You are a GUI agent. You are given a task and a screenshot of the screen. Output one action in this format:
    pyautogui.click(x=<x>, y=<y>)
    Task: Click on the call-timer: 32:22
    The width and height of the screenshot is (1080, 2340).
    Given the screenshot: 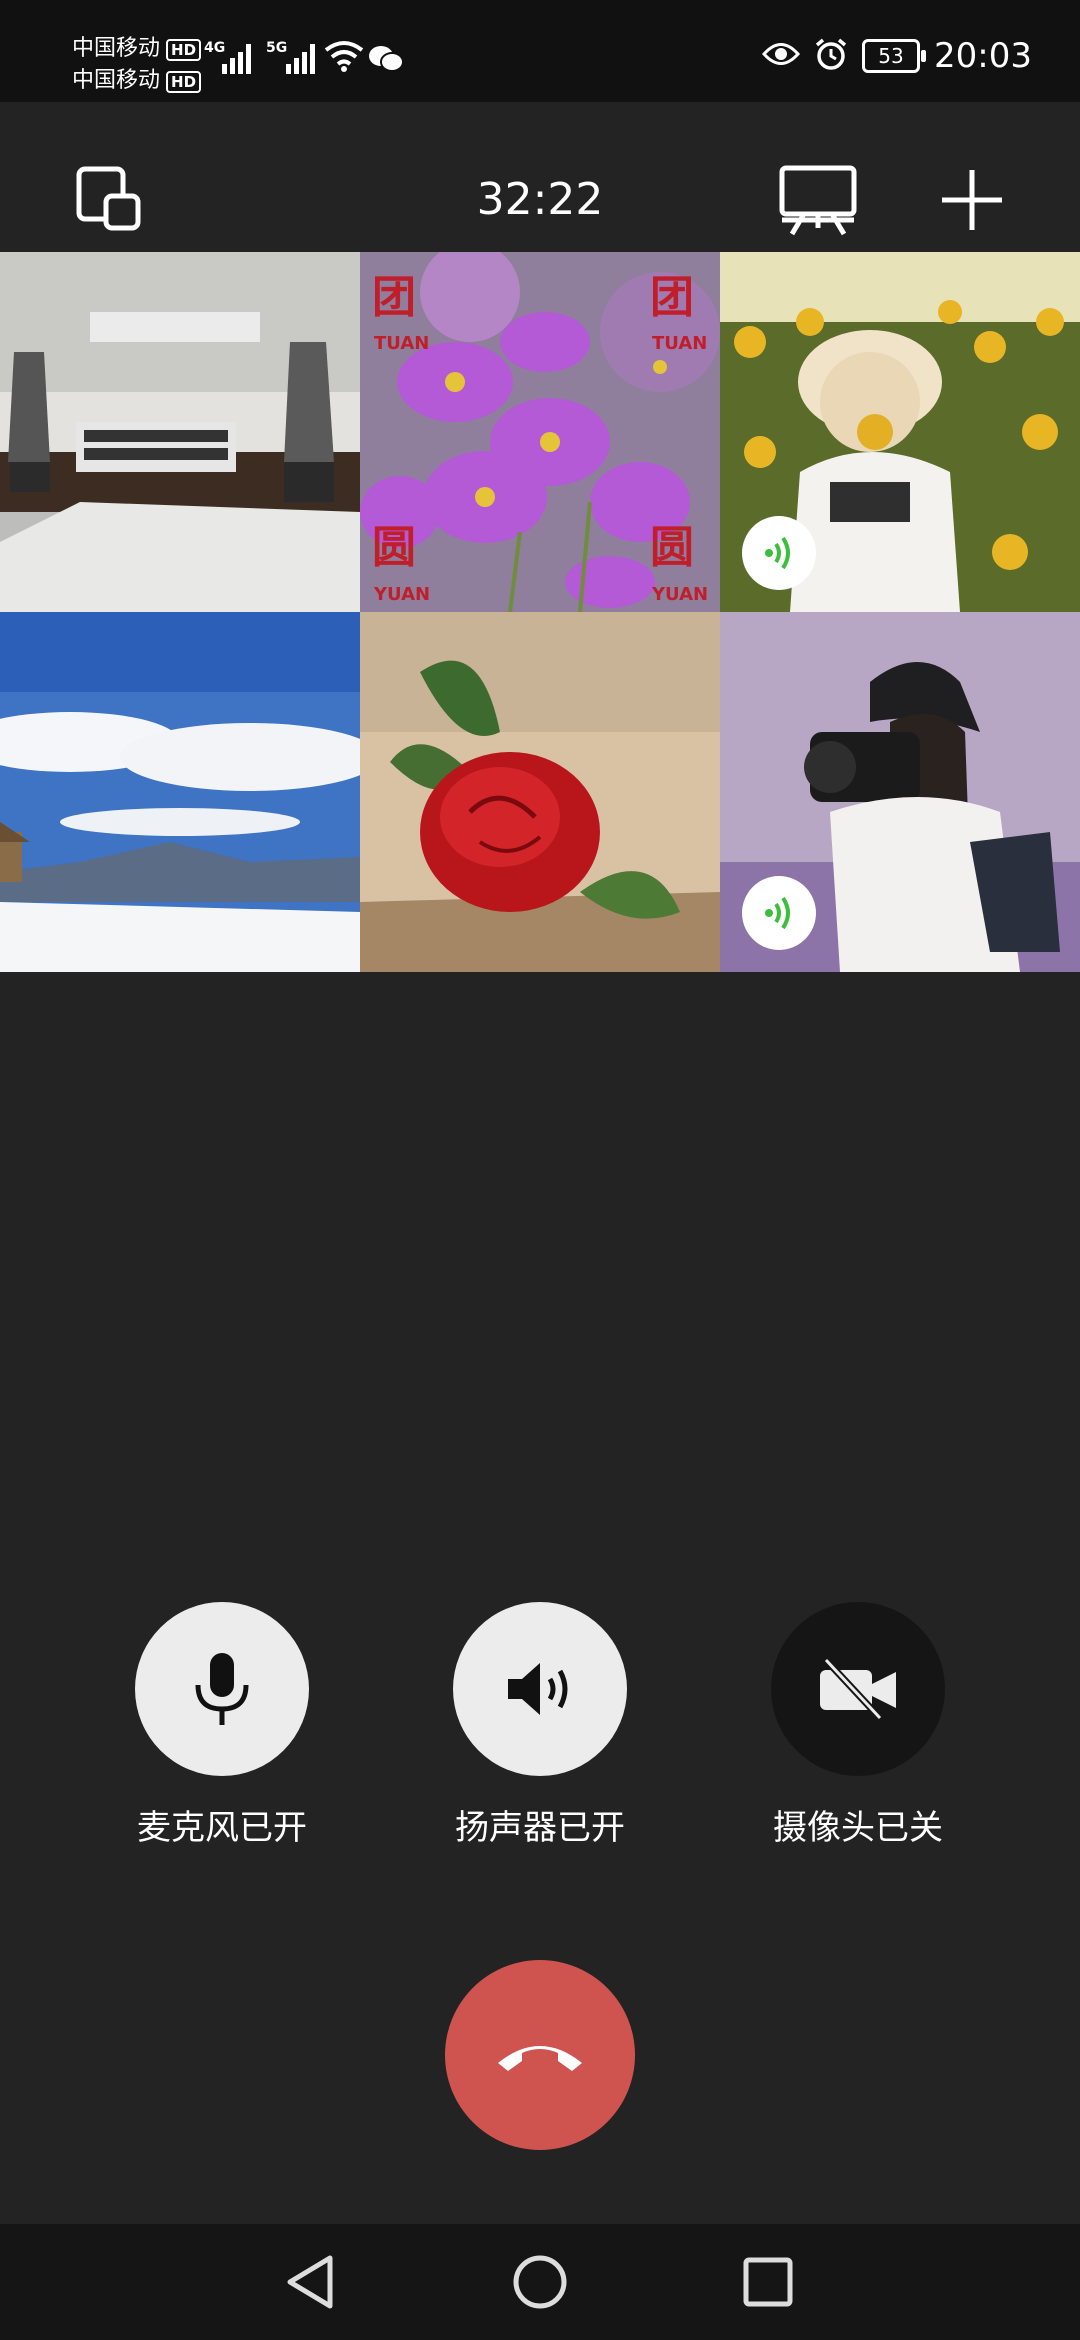 What is the action you would take?
    pyautogui.click(x=540, y=199)
    